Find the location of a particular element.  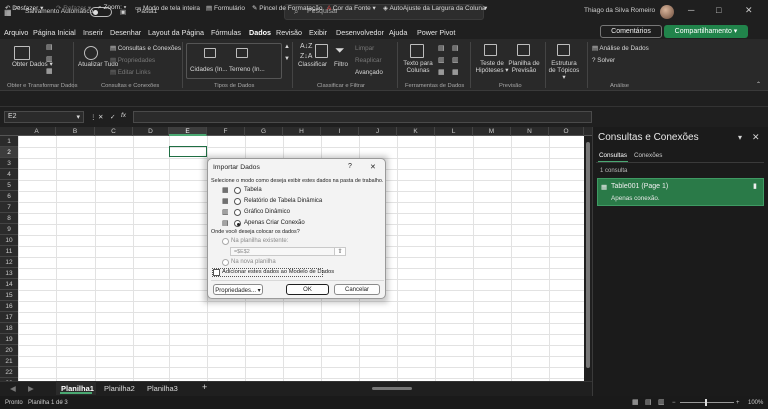

gallery-down-icon: ▼ is located at coordinates (287, 59).